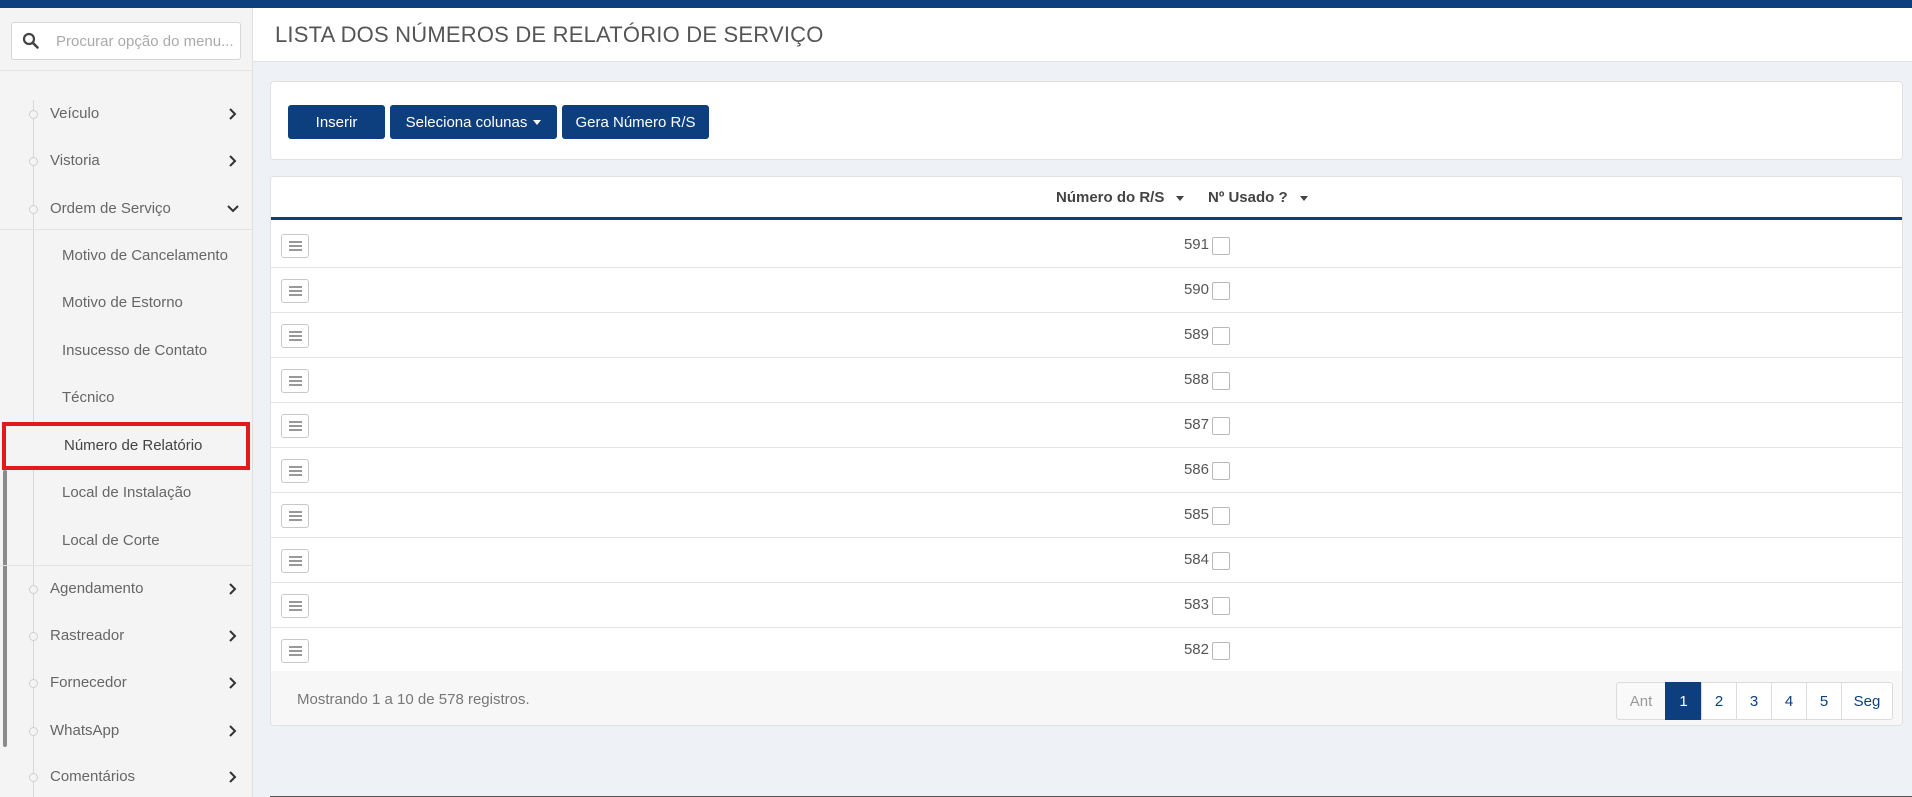 This screenshot has width=1912, height=797. I want to click on table-row: 585, so click(1086, 515).